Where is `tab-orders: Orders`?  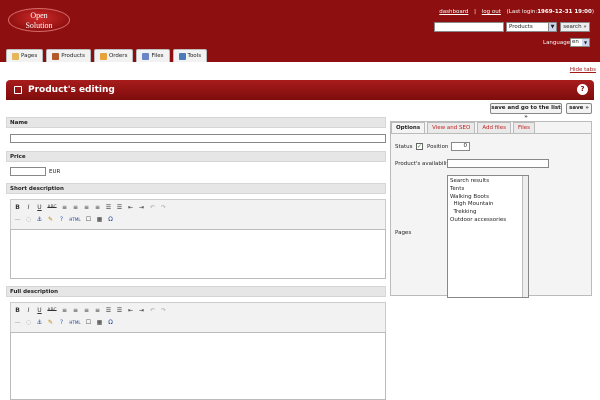
tab-orders: Orders is located at coordinates (113, 55).